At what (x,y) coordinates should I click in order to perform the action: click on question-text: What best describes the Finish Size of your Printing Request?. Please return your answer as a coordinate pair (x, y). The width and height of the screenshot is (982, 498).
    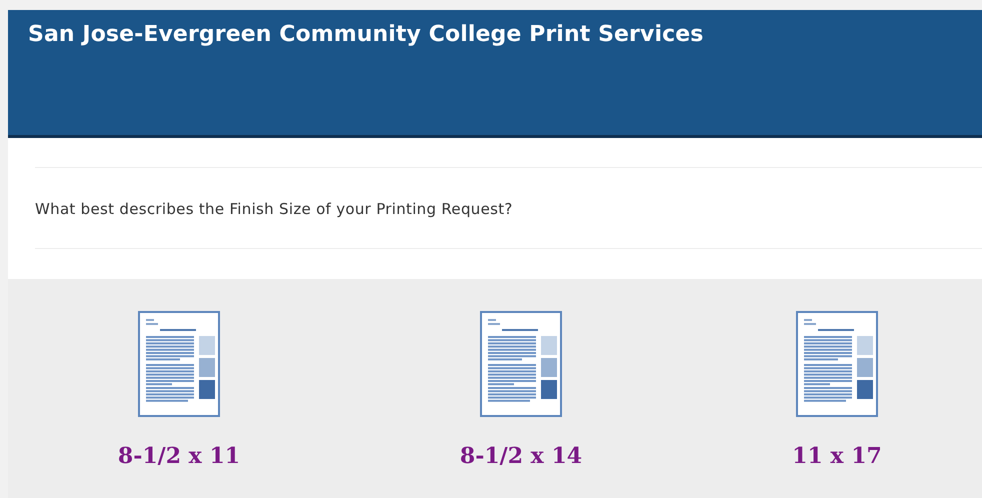
    Looking at the image, I should click on (274, 209).